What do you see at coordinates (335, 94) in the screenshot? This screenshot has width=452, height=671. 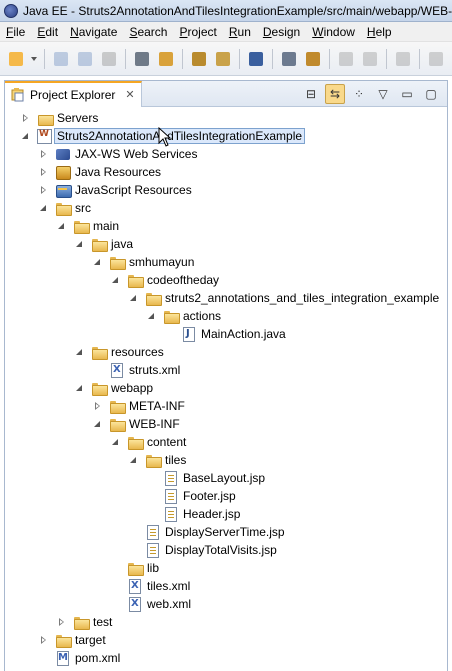 I see `link-with-editor-icon: ⇆` at bounding box center [335, 94].